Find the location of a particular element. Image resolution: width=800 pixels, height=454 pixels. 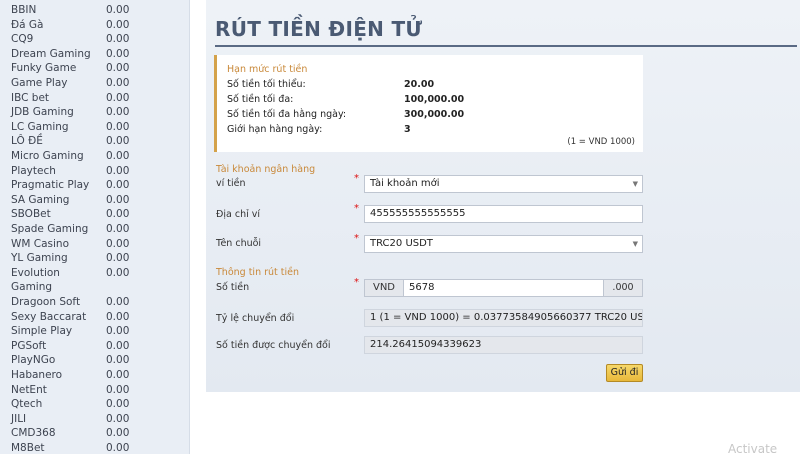

sidebar-row: Dream Gaming 0.00 is located at coordinates (95, 54).